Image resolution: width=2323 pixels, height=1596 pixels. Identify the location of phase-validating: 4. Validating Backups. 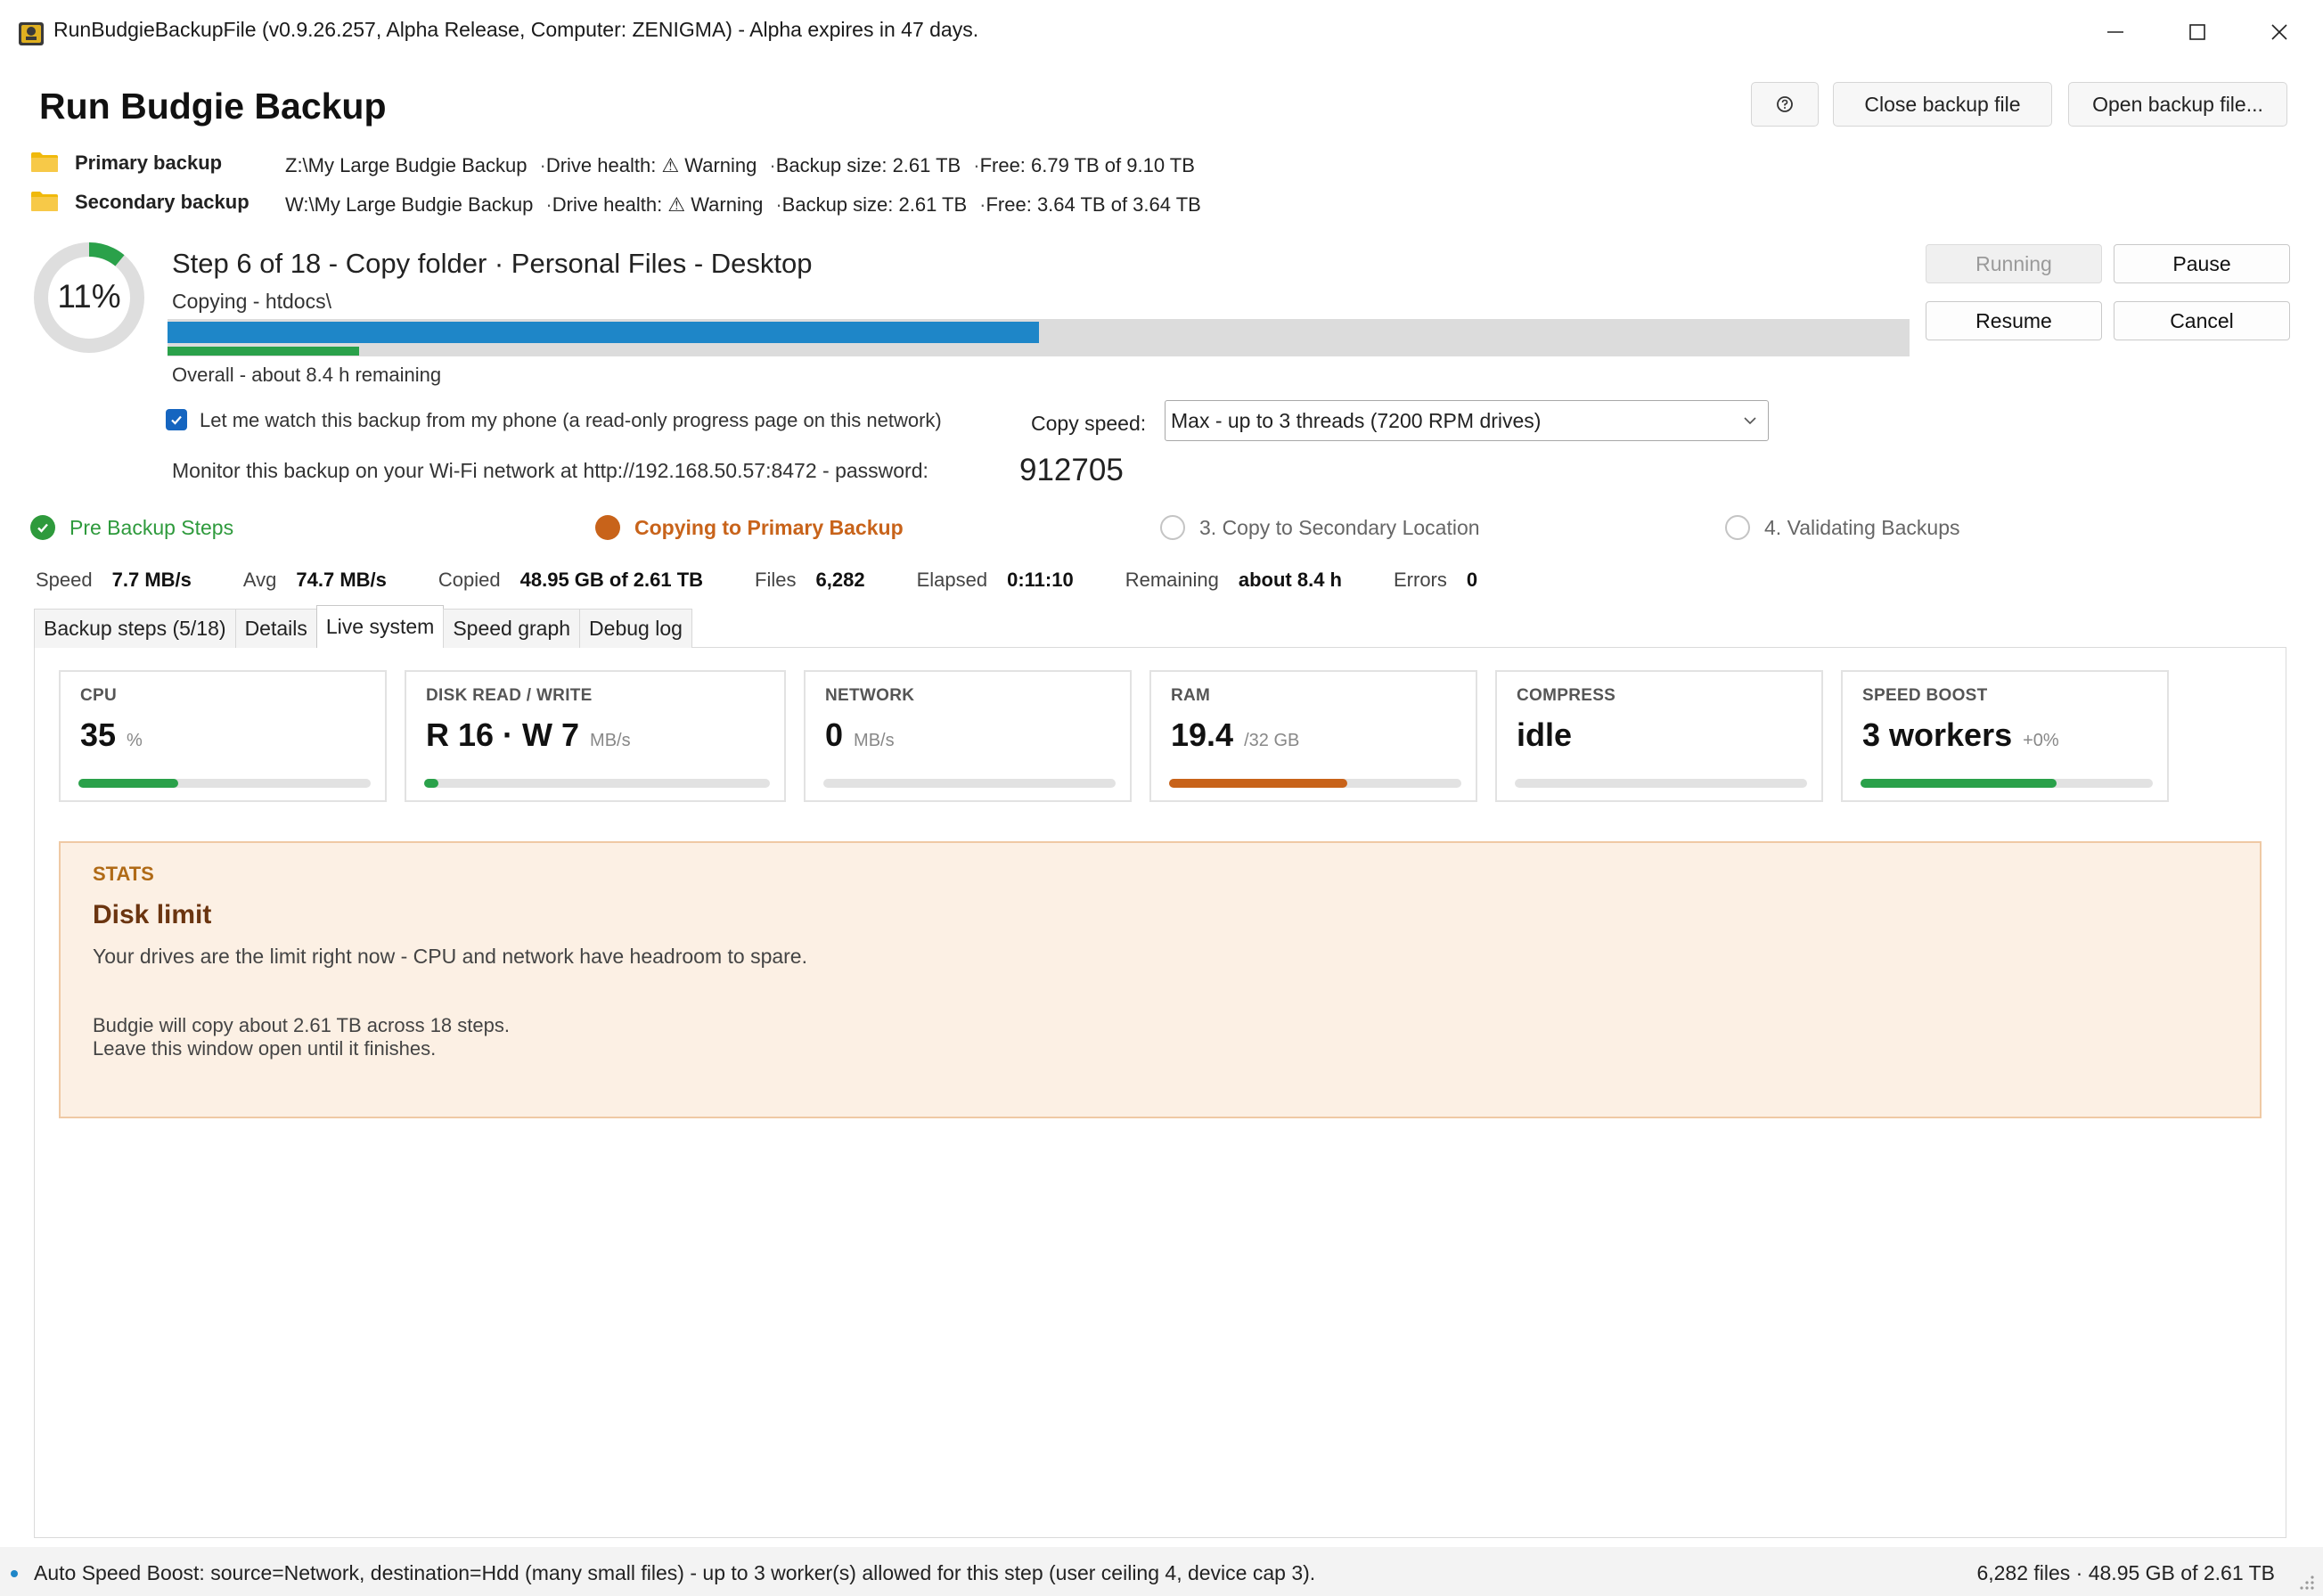
(1842, 527).